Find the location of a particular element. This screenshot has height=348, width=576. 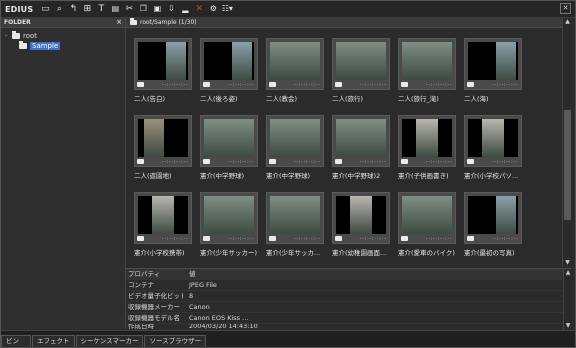

new-folder-icon: ▭ is located at coordinates (45, 9).